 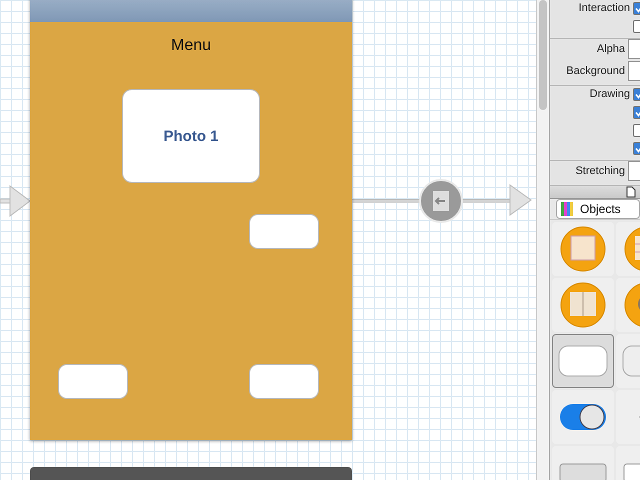 I want to click on books-icon, so click(x=568, y=209).